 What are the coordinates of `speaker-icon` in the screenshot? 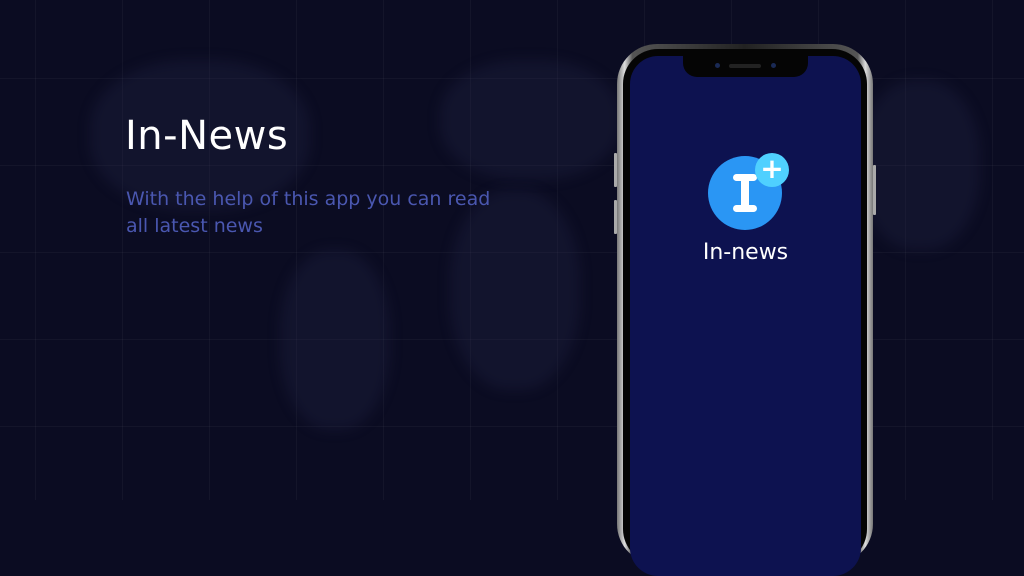 It's located at (745, 66).